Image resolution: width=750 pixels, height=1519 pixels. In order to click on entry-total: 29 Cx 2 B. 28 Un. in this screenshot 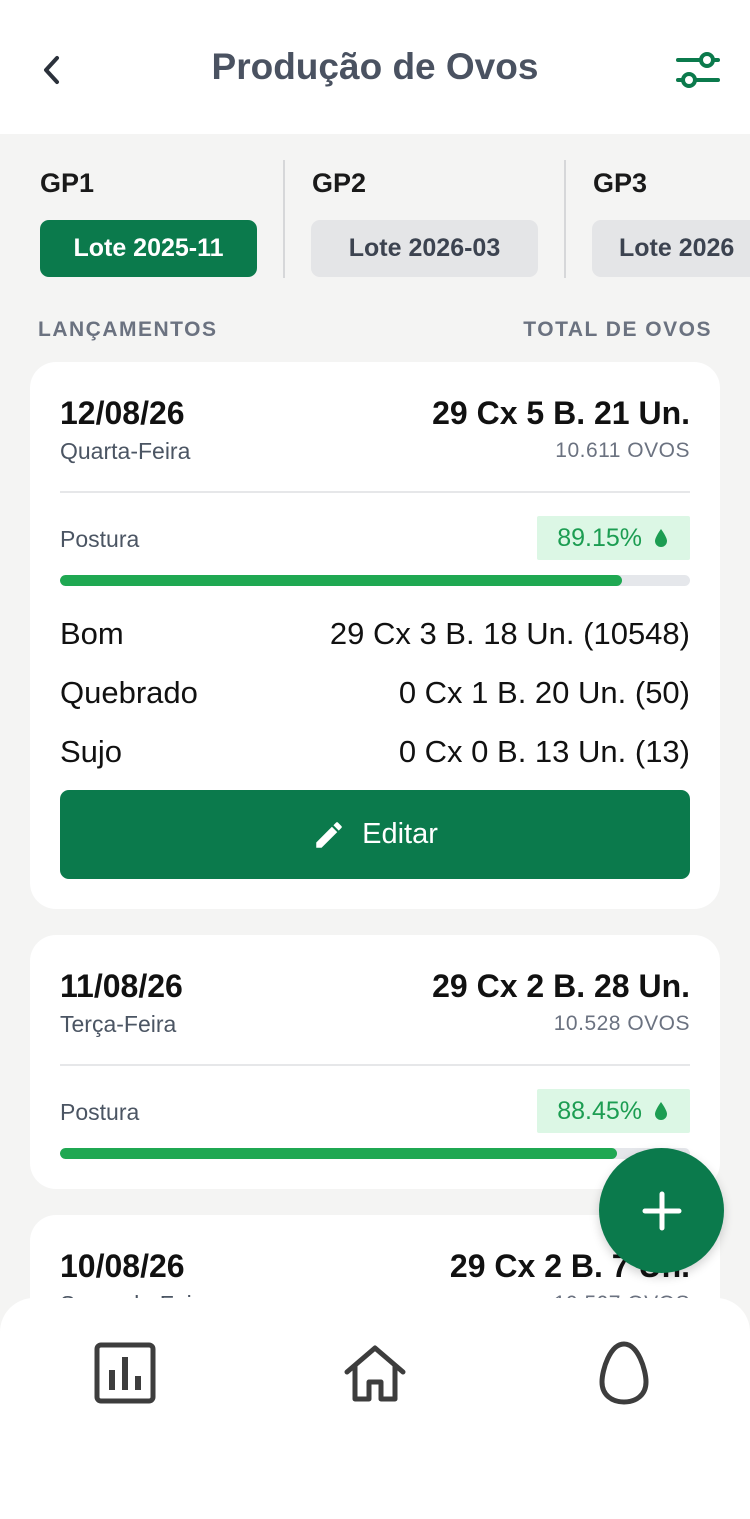, I will do `click(561, 986)`.